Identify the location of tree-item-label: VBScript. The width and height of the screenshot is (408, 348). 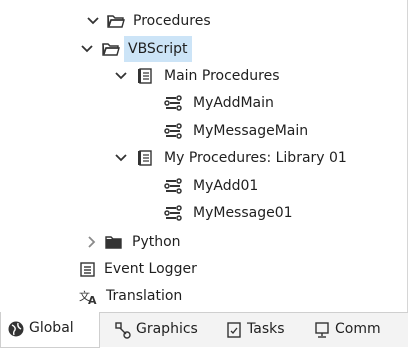
(158, 49).